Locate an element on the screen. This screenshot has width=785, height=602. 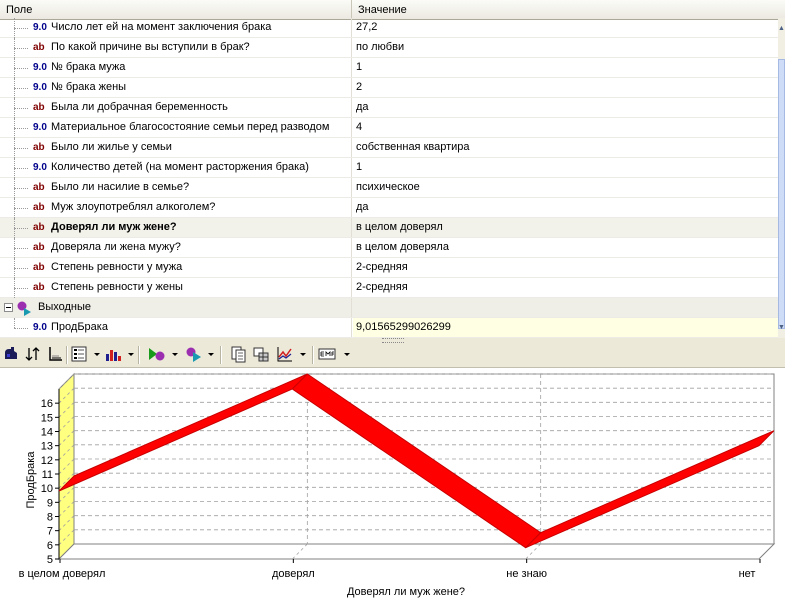
field-cell: ab Степень ревности у мужа is located at coordinates (176, 268).